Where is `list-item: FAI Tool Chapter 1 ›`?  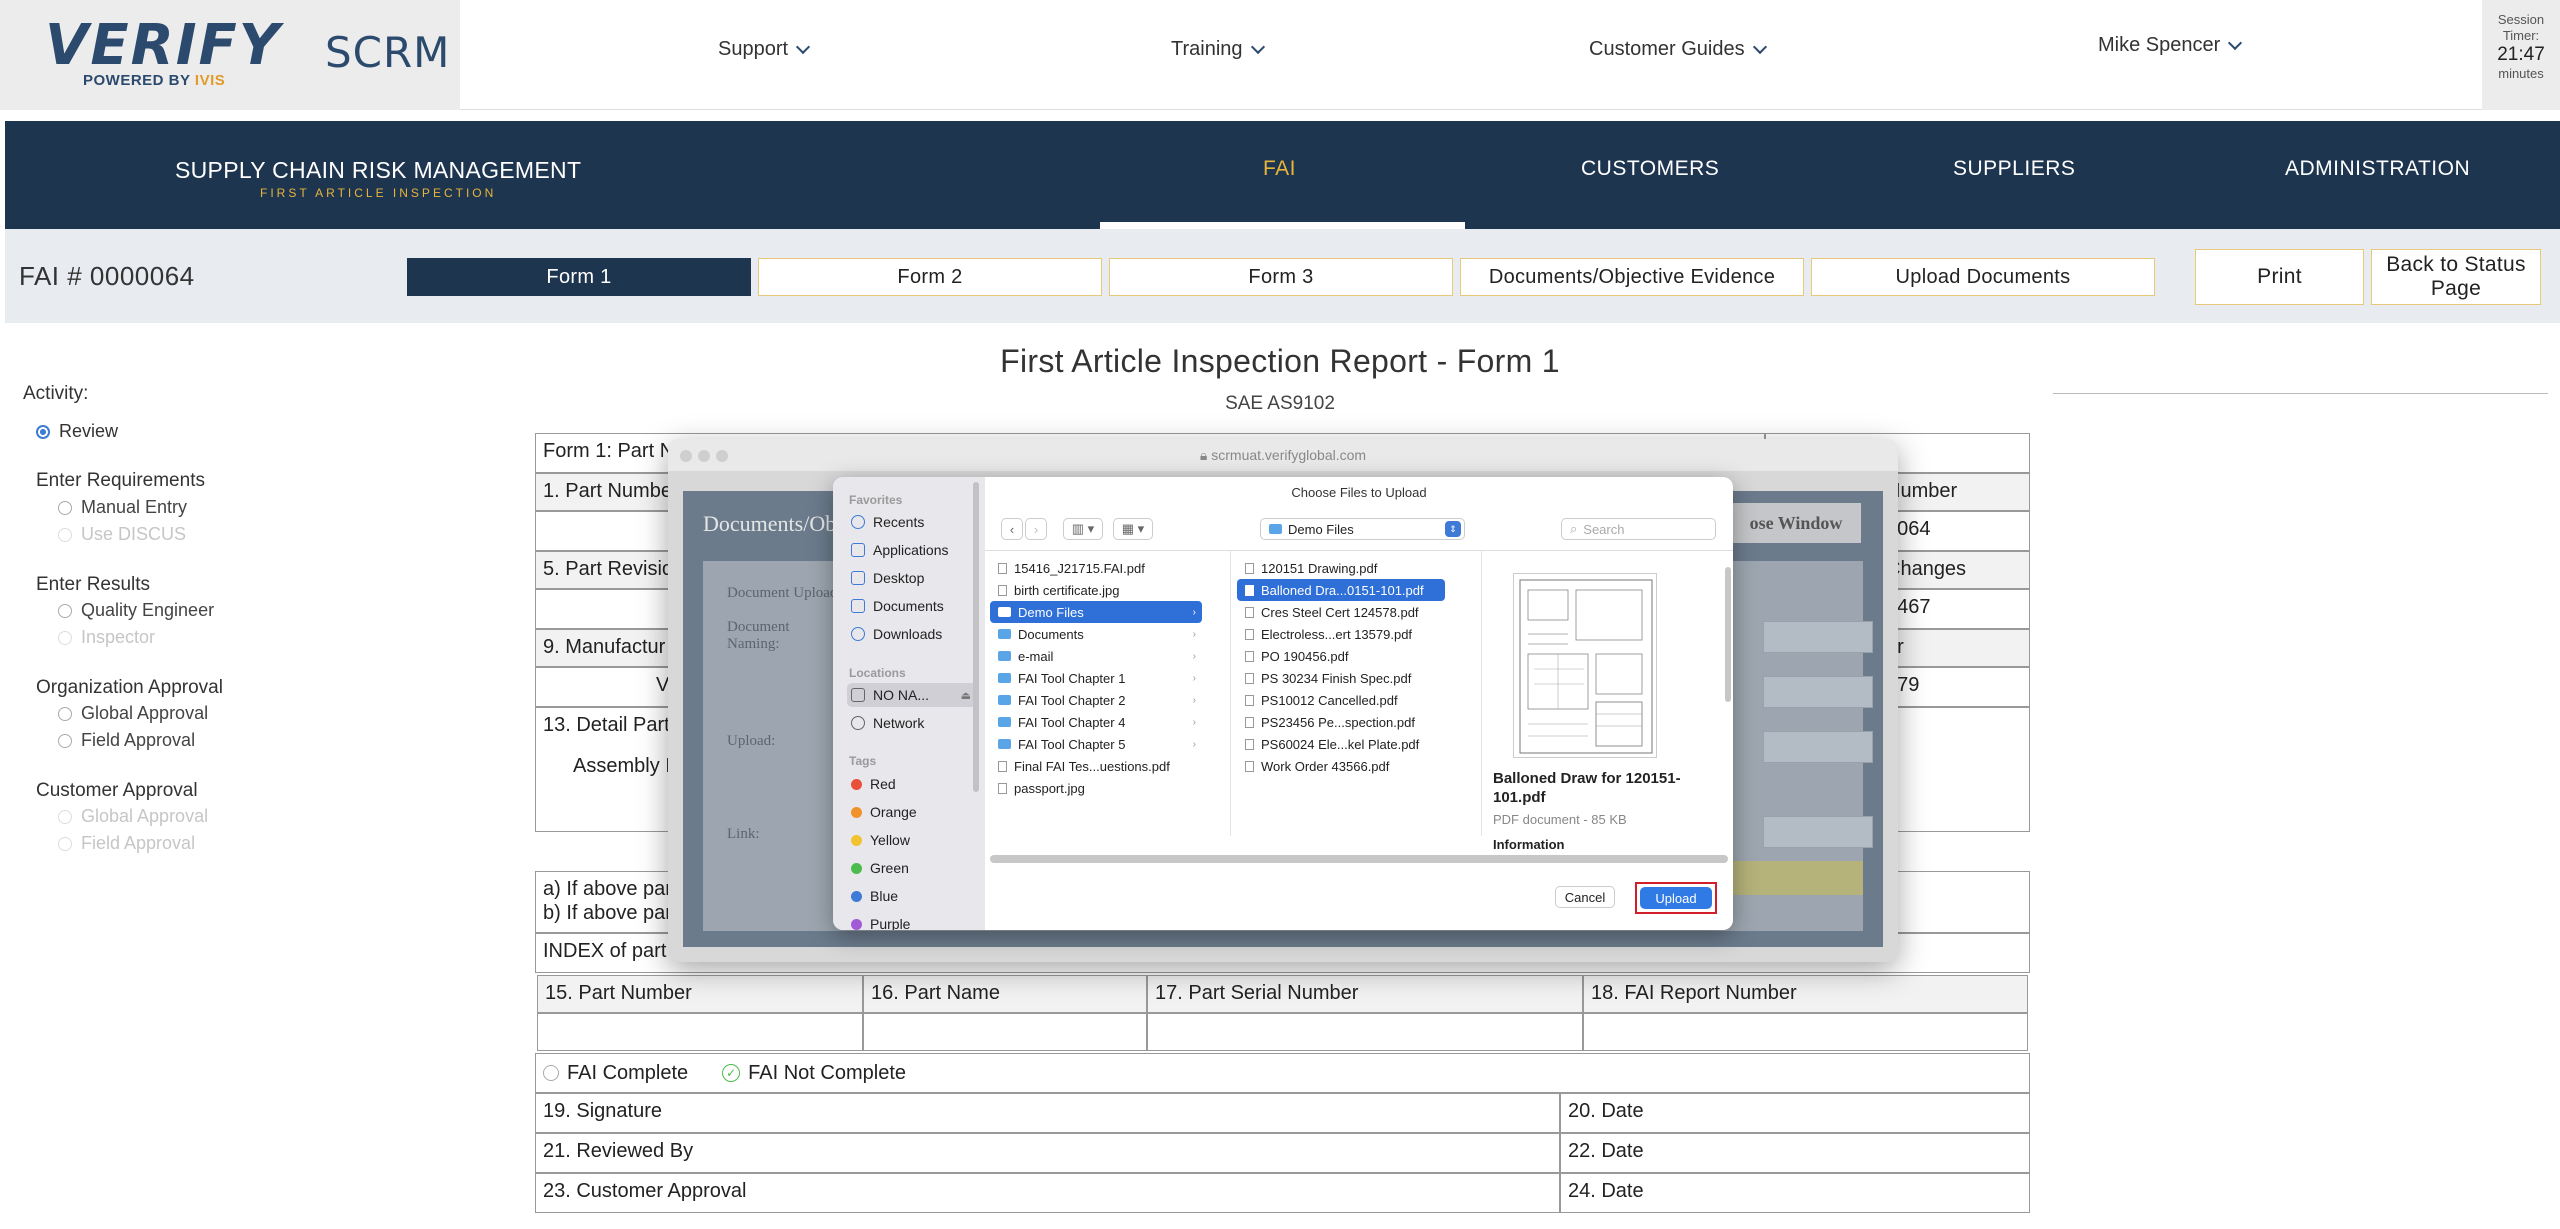
list-item: FAI Tool Chapter 1 › is located at coordinates (1096, 678).